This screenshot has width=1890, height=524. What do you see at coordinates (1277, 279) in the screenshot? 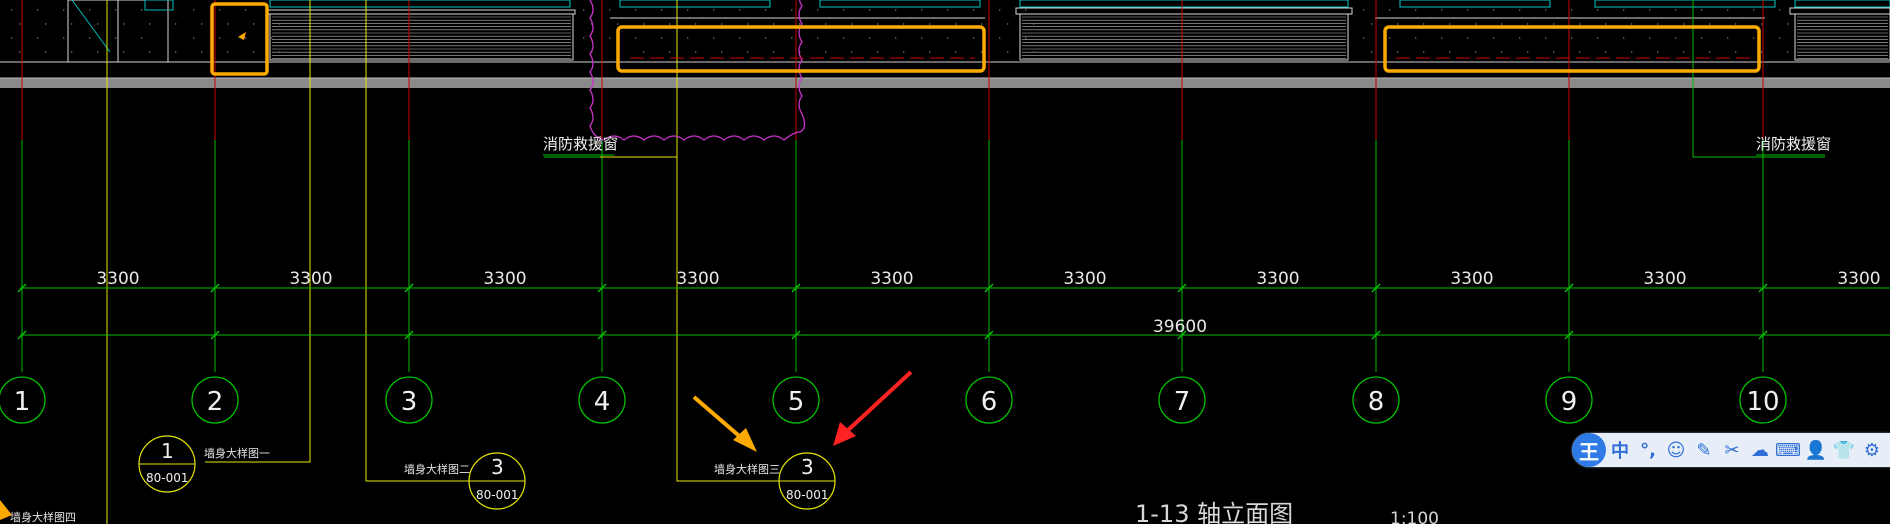
I see `dimension-text-7: 3300` at bounding box center [1277, 279].